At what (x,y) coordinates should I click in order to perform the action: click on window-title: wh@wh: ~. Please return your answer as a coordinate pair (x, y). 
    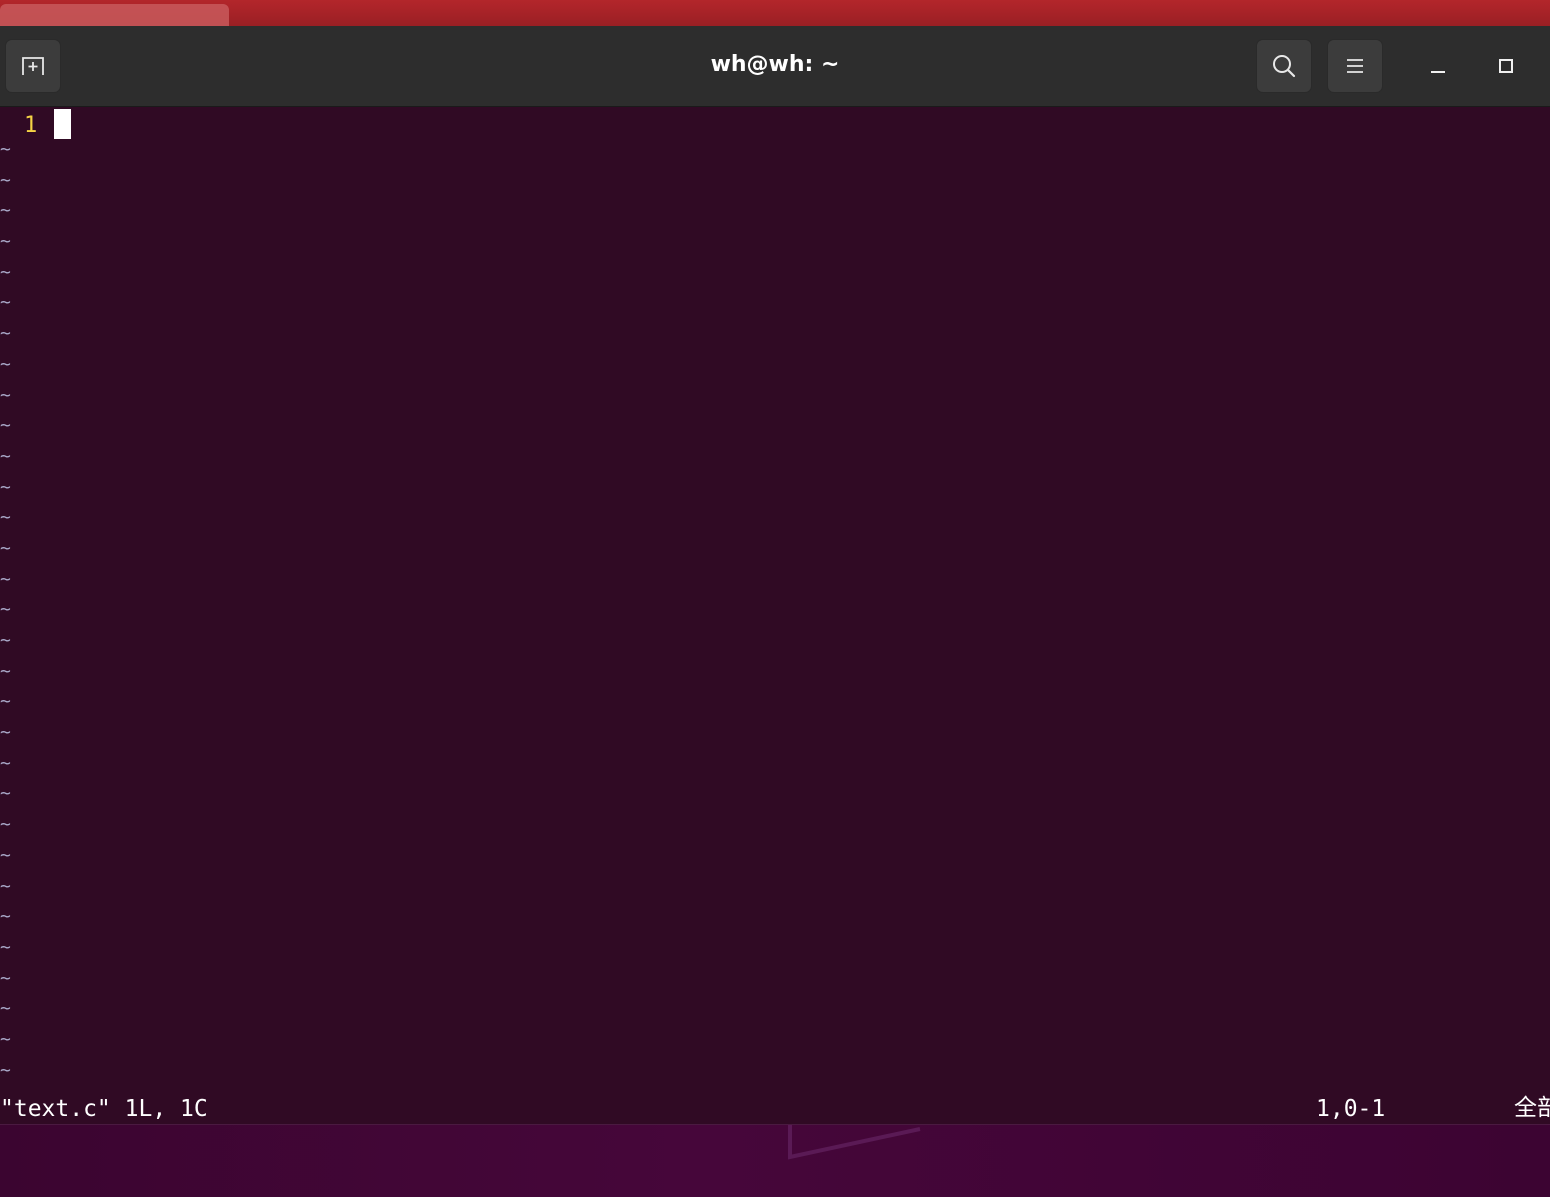
    Looking at the image, I should click on (775, 64).